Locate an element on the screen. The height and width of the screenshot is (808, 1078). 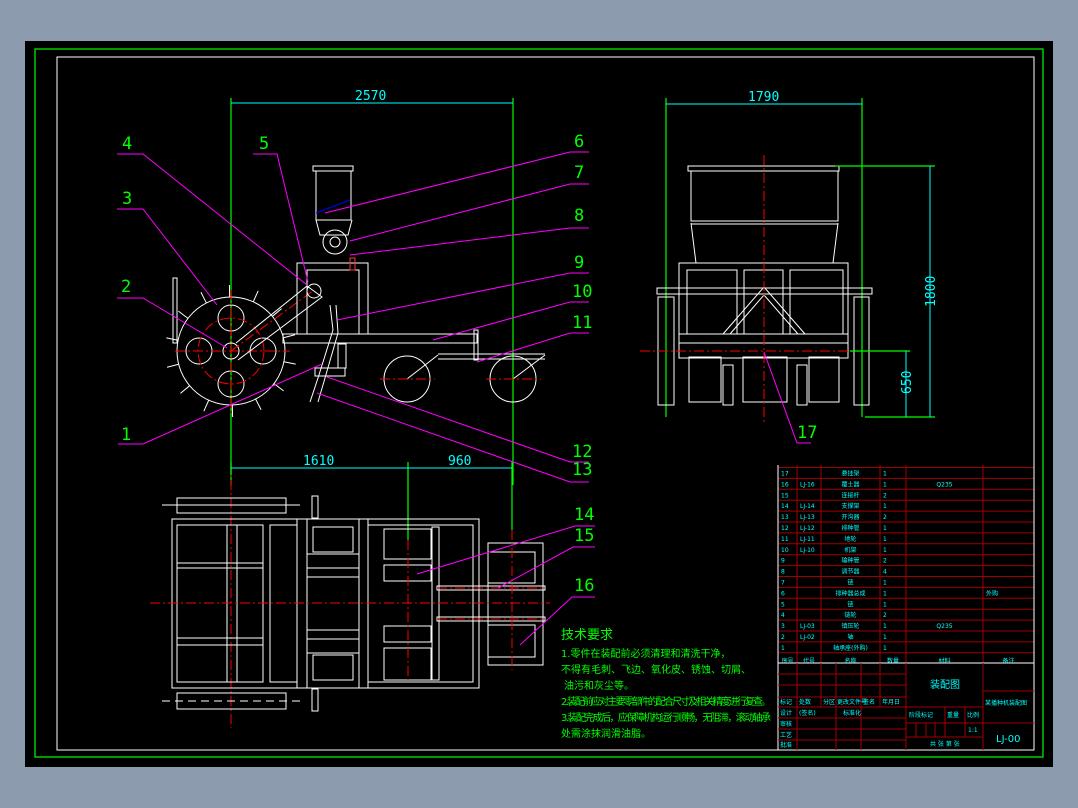
tb-label: 工艺 is located at coordinates (786, 735).